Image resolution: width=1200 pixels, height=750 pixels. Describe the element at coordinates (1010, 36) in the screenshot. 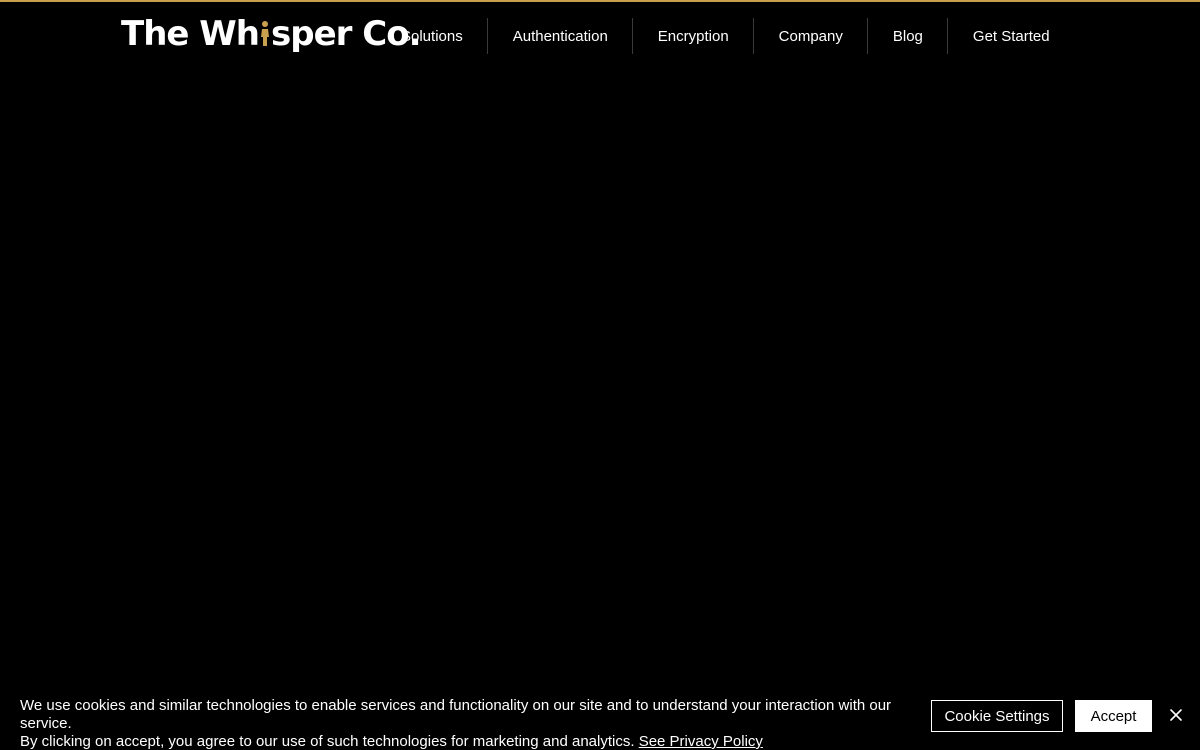

I see `nav-get-started: Get Started` at that location.